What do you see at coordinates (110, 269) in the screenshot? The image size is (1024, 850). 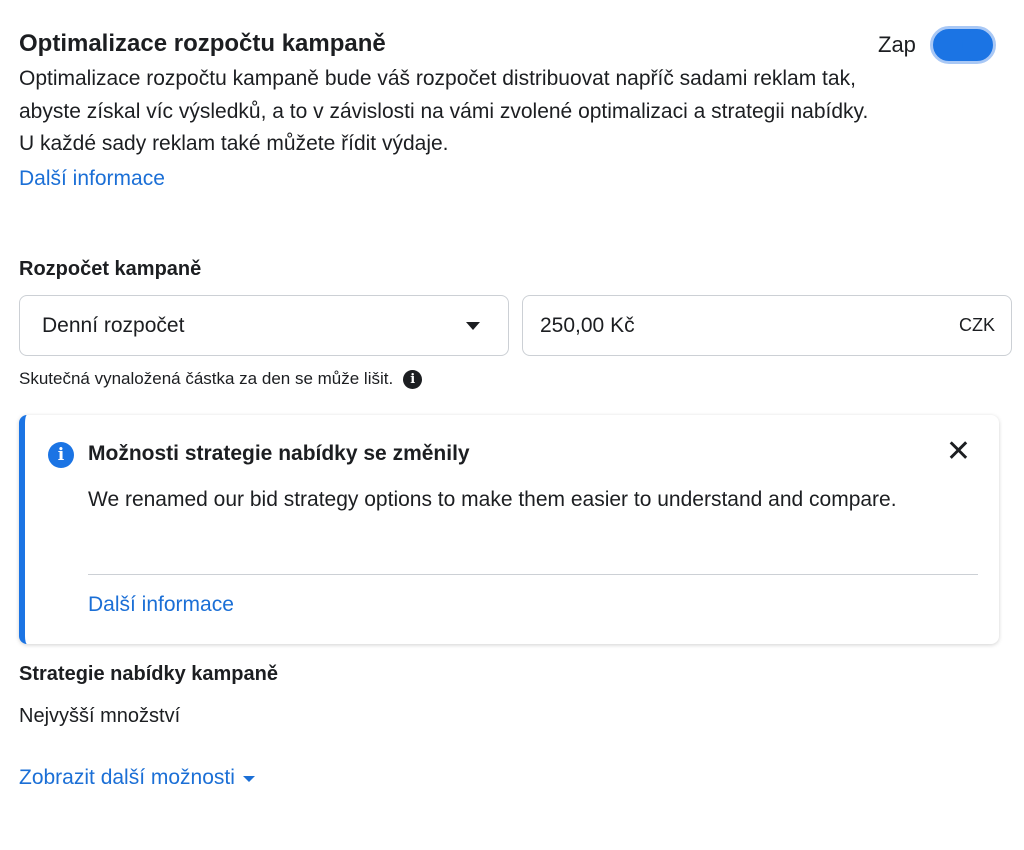 I see `campaign-budget-label: Rozpočet kampaně` at bounding box center [110, 269].